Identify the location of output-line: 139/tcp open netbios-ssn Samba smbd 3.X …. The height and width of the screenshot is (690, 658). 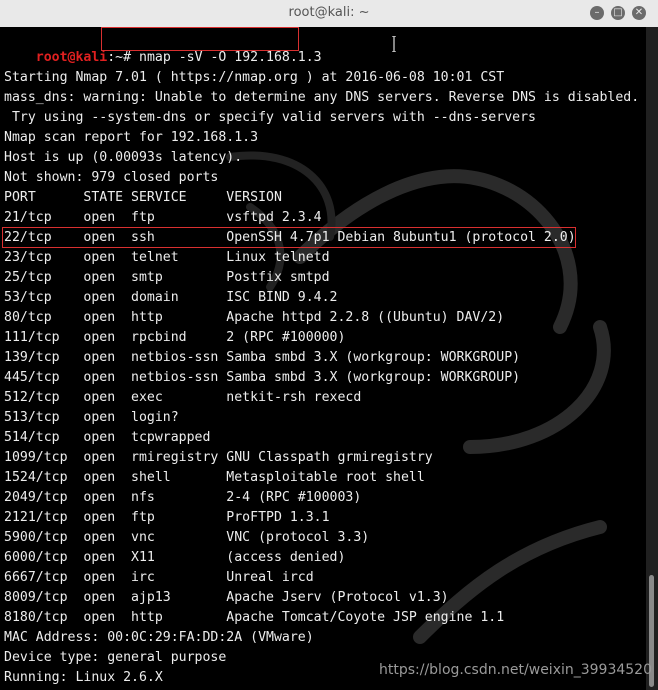
(262, 357).